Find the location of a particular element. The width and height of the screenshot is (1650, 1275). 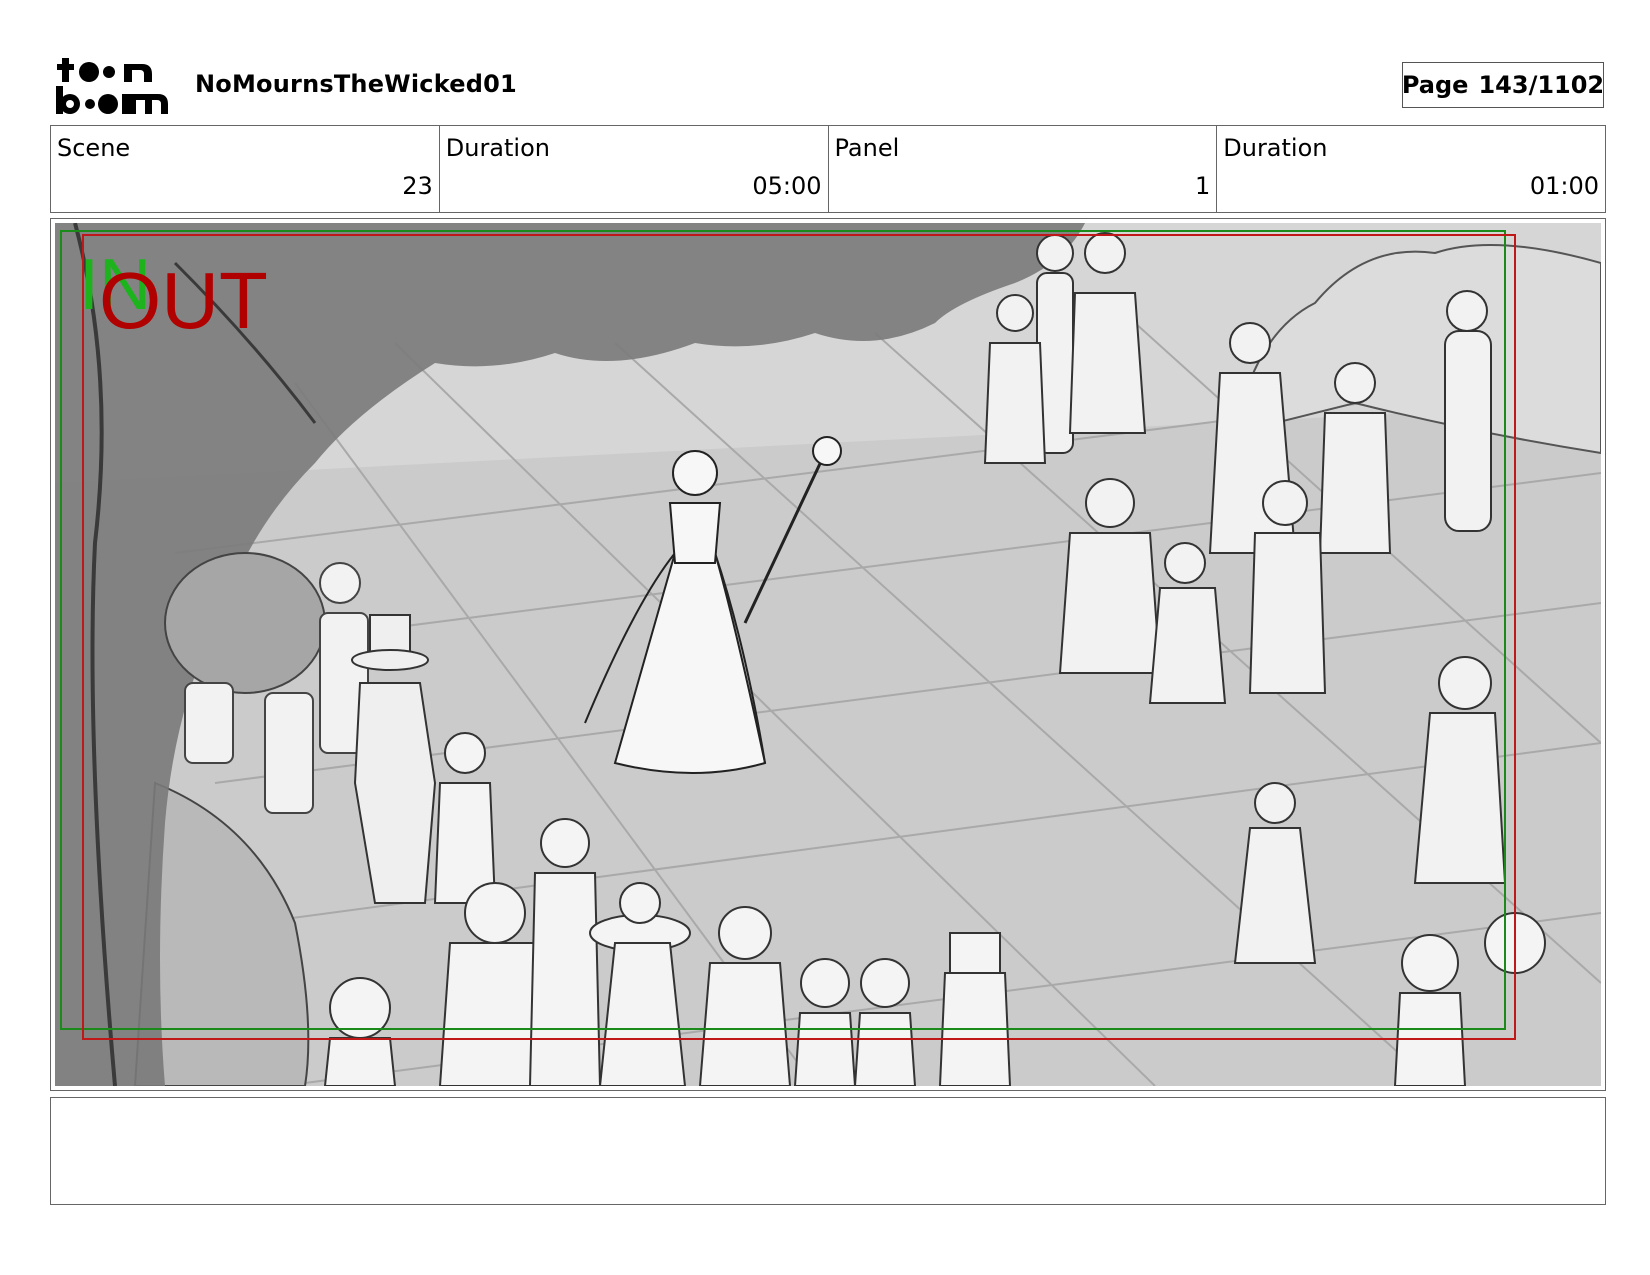

toonboom-logo-graphic is located at coordinates (112, 86).